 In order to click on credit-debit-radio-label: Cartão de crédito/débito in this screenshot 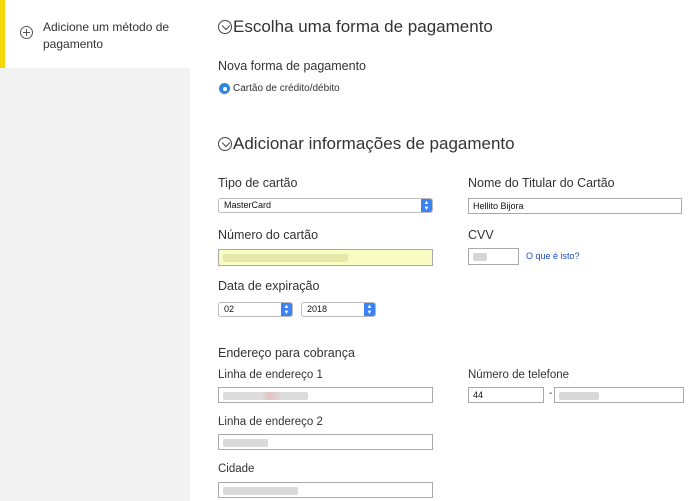, I will do `click(286, 88)`.